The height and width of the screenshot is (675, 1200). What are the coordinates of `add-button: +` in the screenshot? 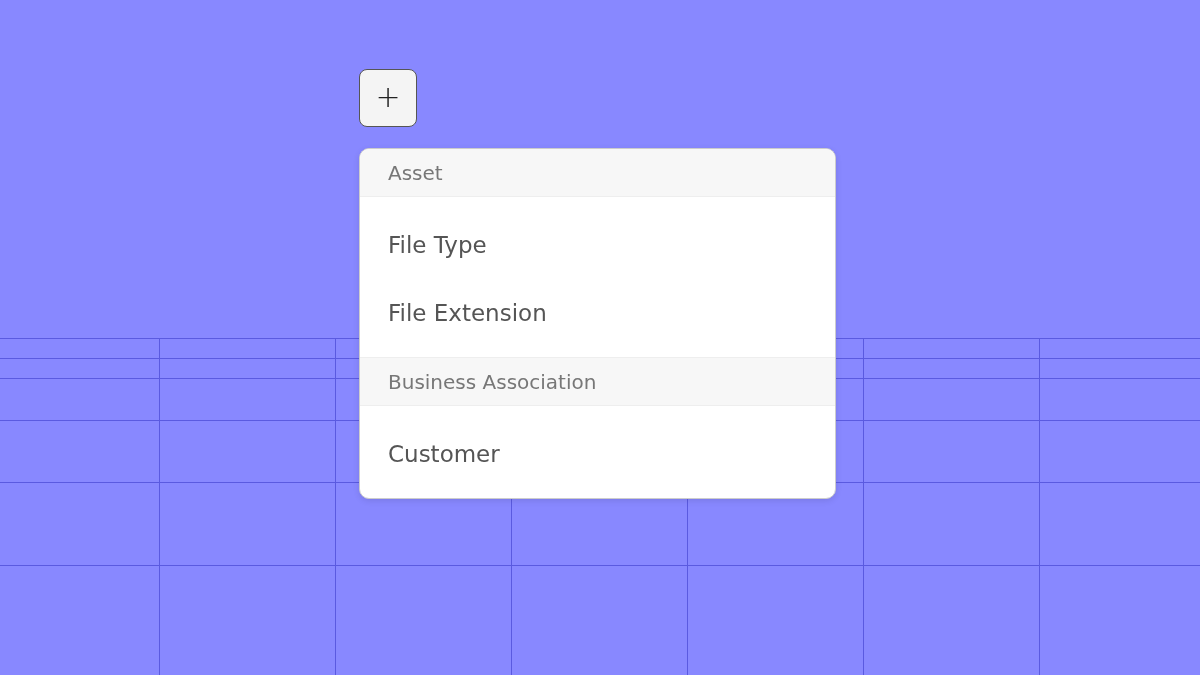 It's located at (388, 98).